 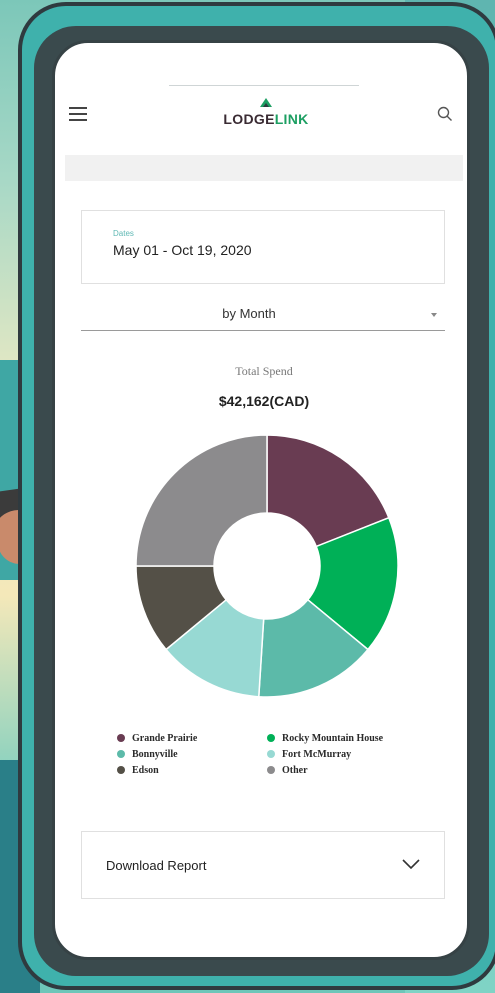 What do you see at coordinates (295, 770) in the screenshot?
I see `legend-label: Other` at bounding box center [295, 770].